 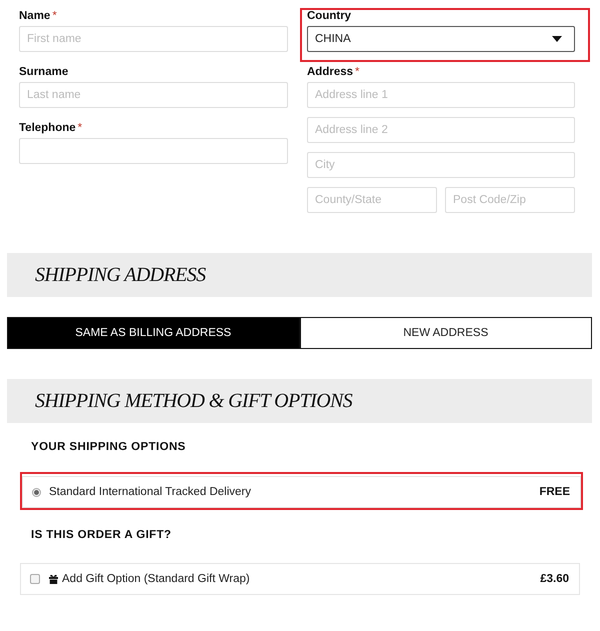 What do you see at coordinates (153, 151) in the screenshot?
I see `input-field` at bounding box center [153, 151].